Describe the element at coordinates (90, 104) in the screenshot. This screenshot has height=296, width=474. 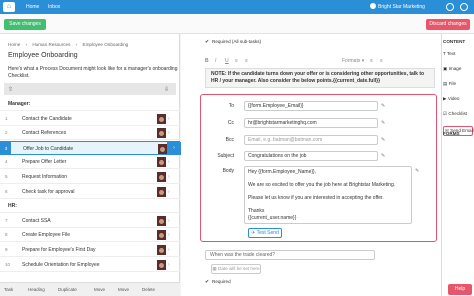
I see `task-heading: Manager:` at that location.